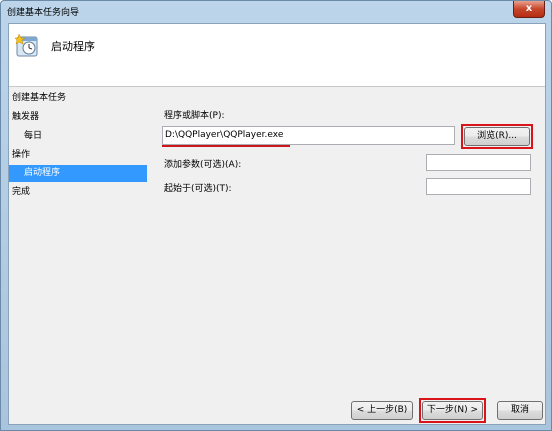 This screenshot has height=431, width=552. Describe the element at coordinates (78, 173) in the screenshot. I see `sidebar-item-start-program: 启动程序` at that location.